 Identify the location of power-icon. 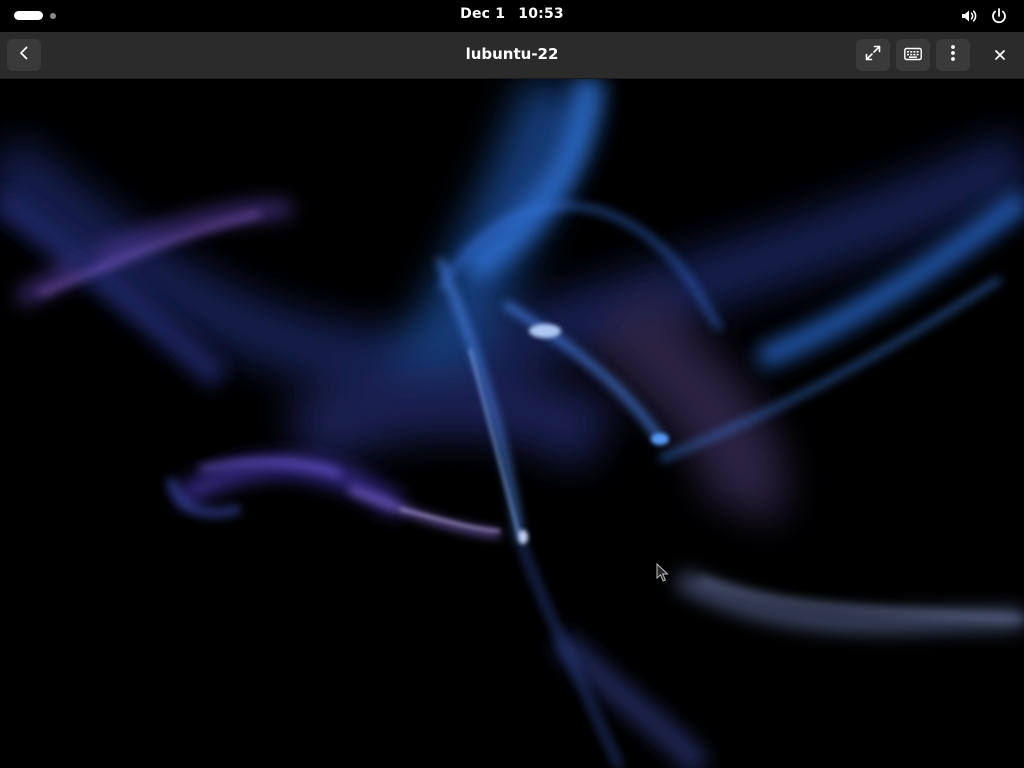
(999, 16).